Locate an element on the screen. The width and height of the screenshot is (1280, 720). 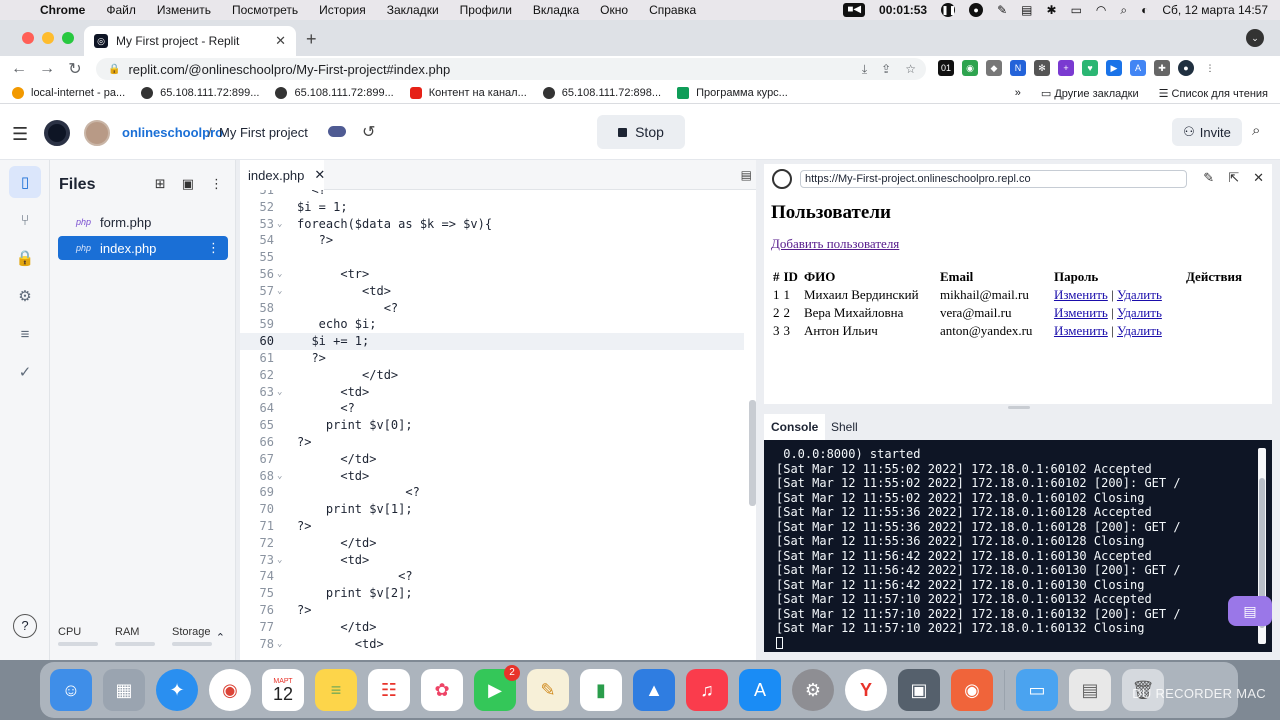
extensions-puzzle-icon: ✚ is located at coordinates (1162, 68).